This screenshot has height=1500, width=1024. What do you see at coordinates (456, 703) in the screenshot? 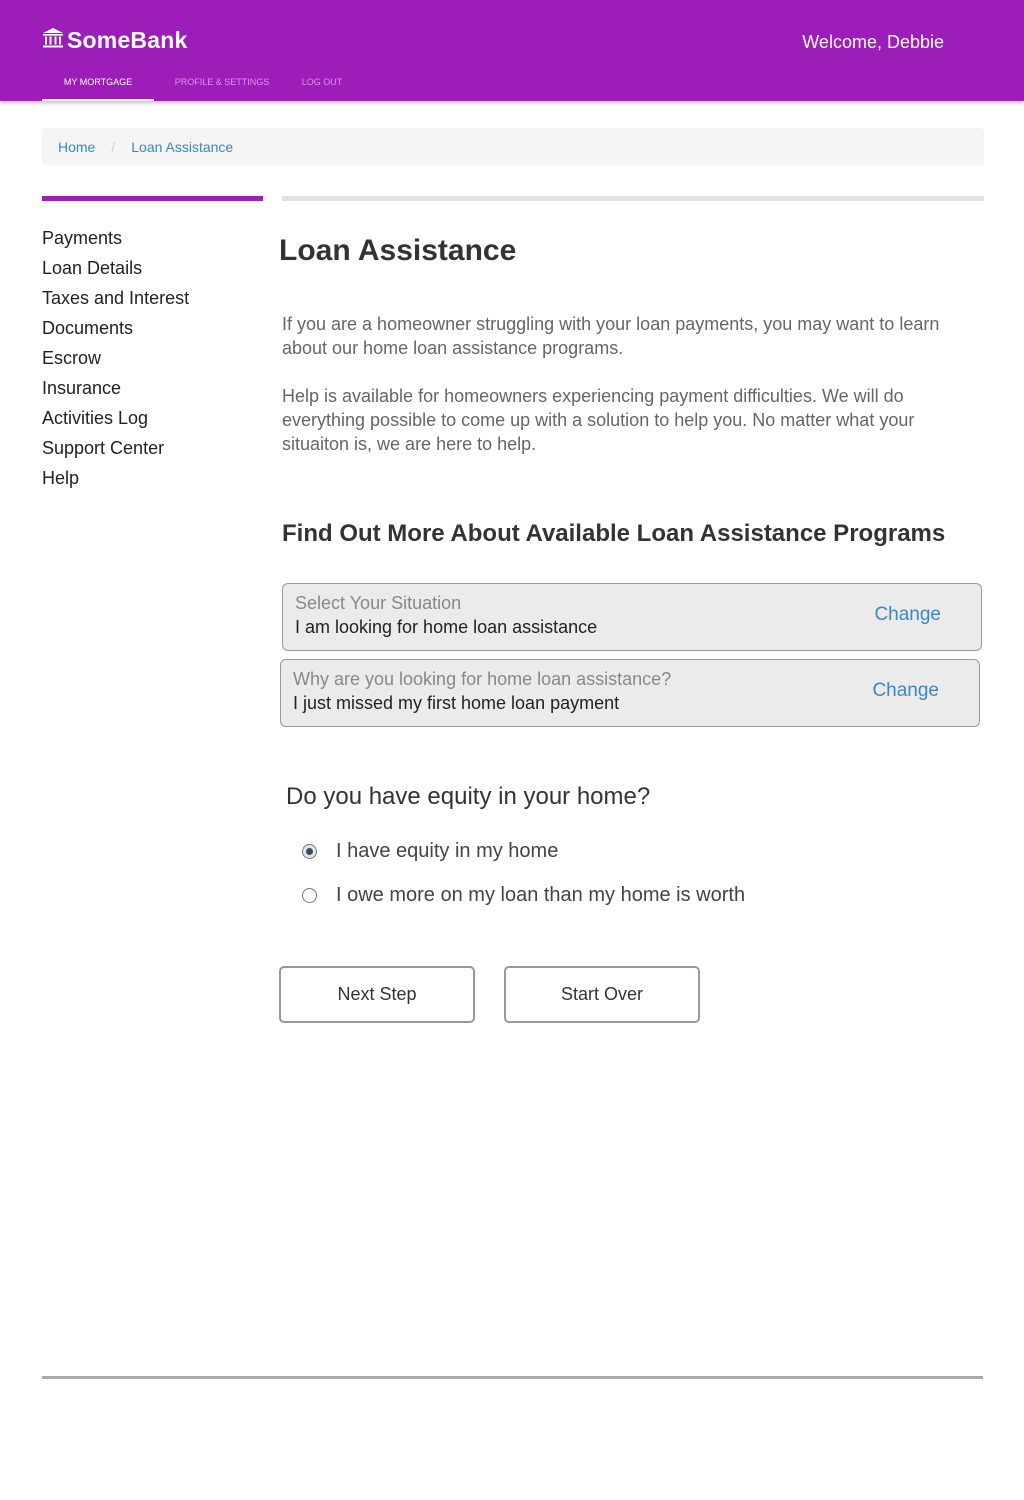
I see `choice-value: I just missed my first home loan payment` at bounding box center [456, 703].